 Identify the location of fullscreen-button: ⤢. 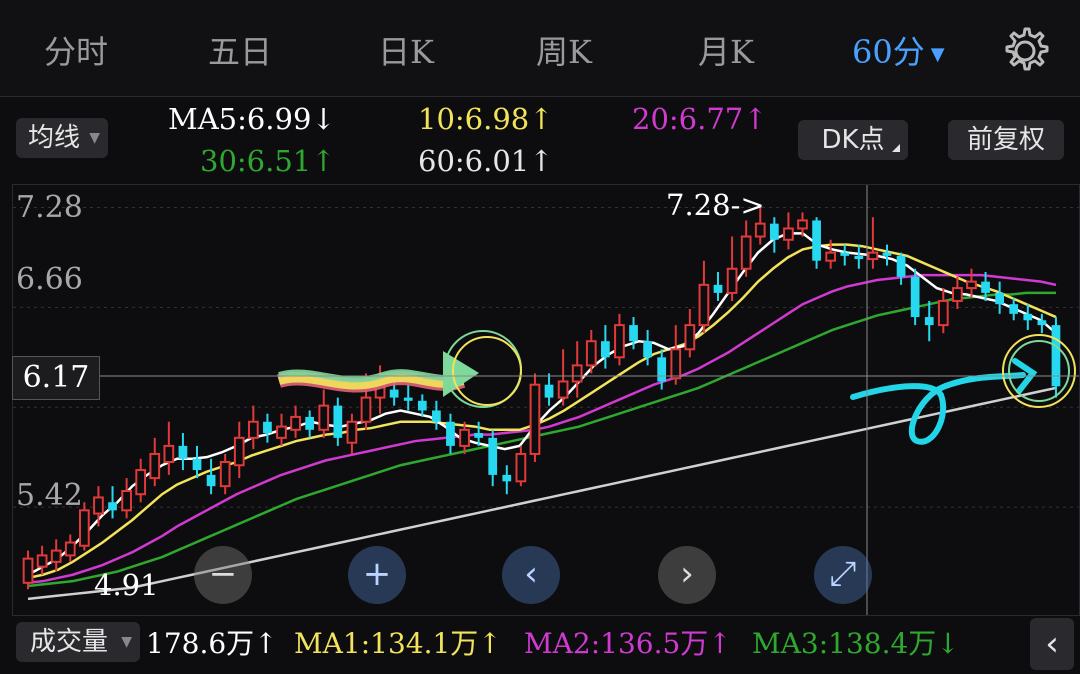
(843, 575).